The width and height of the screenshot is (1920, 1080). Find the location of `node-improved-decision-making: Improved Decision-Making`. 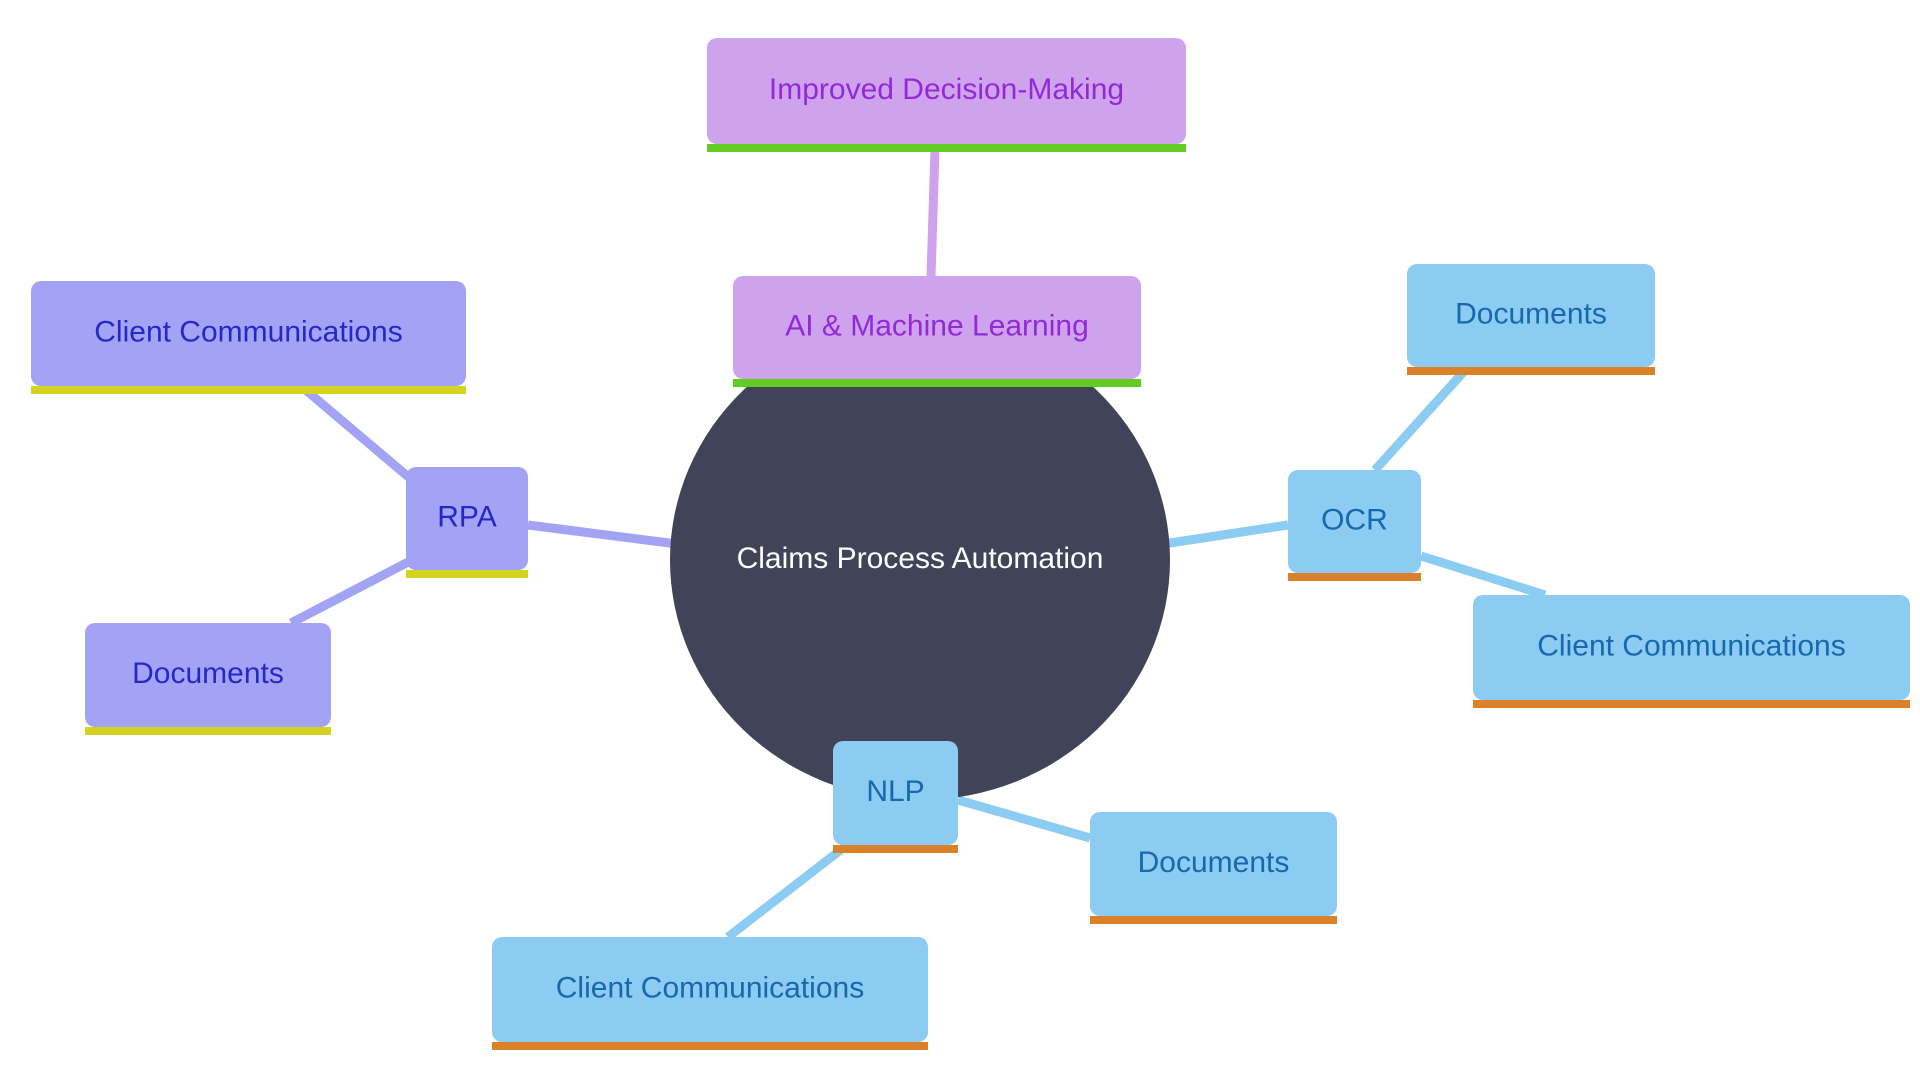

node-improved-decision-making: Improved Decision-Making is located at coordinates (946, 95).